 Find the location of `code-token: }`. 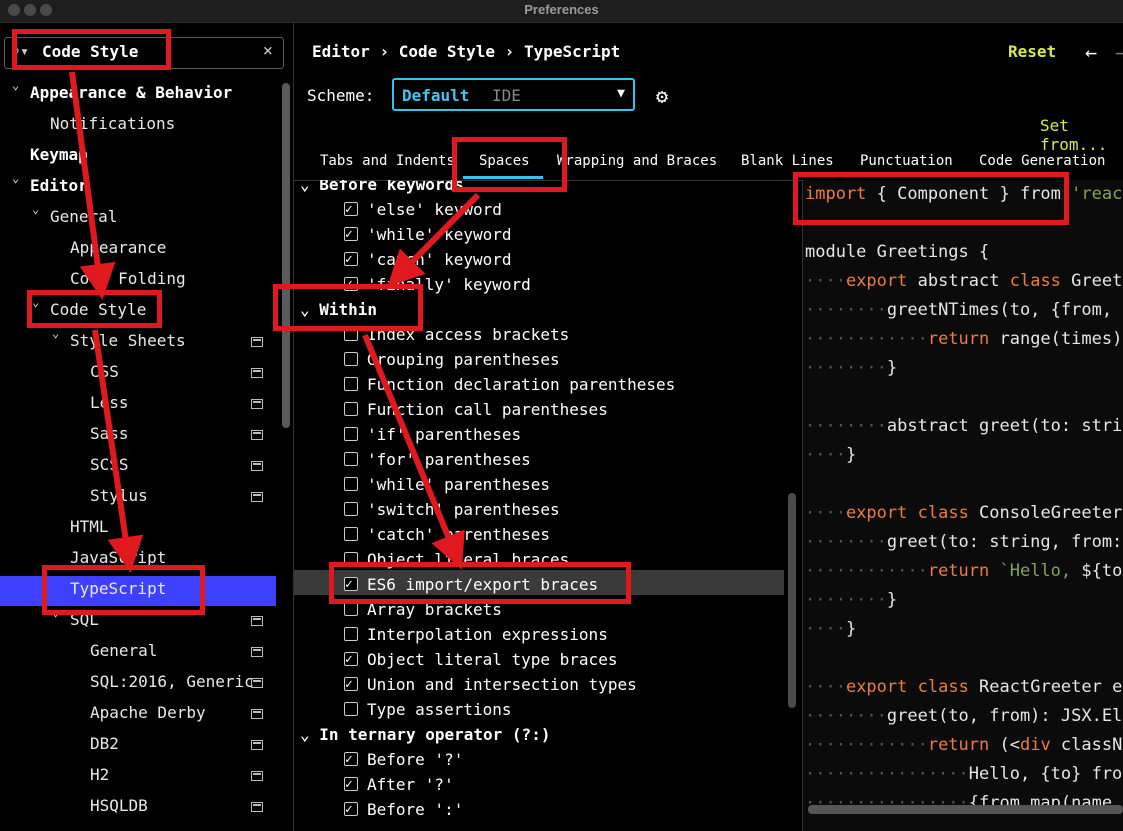

code-token: } is located at coordinates (892, 368).